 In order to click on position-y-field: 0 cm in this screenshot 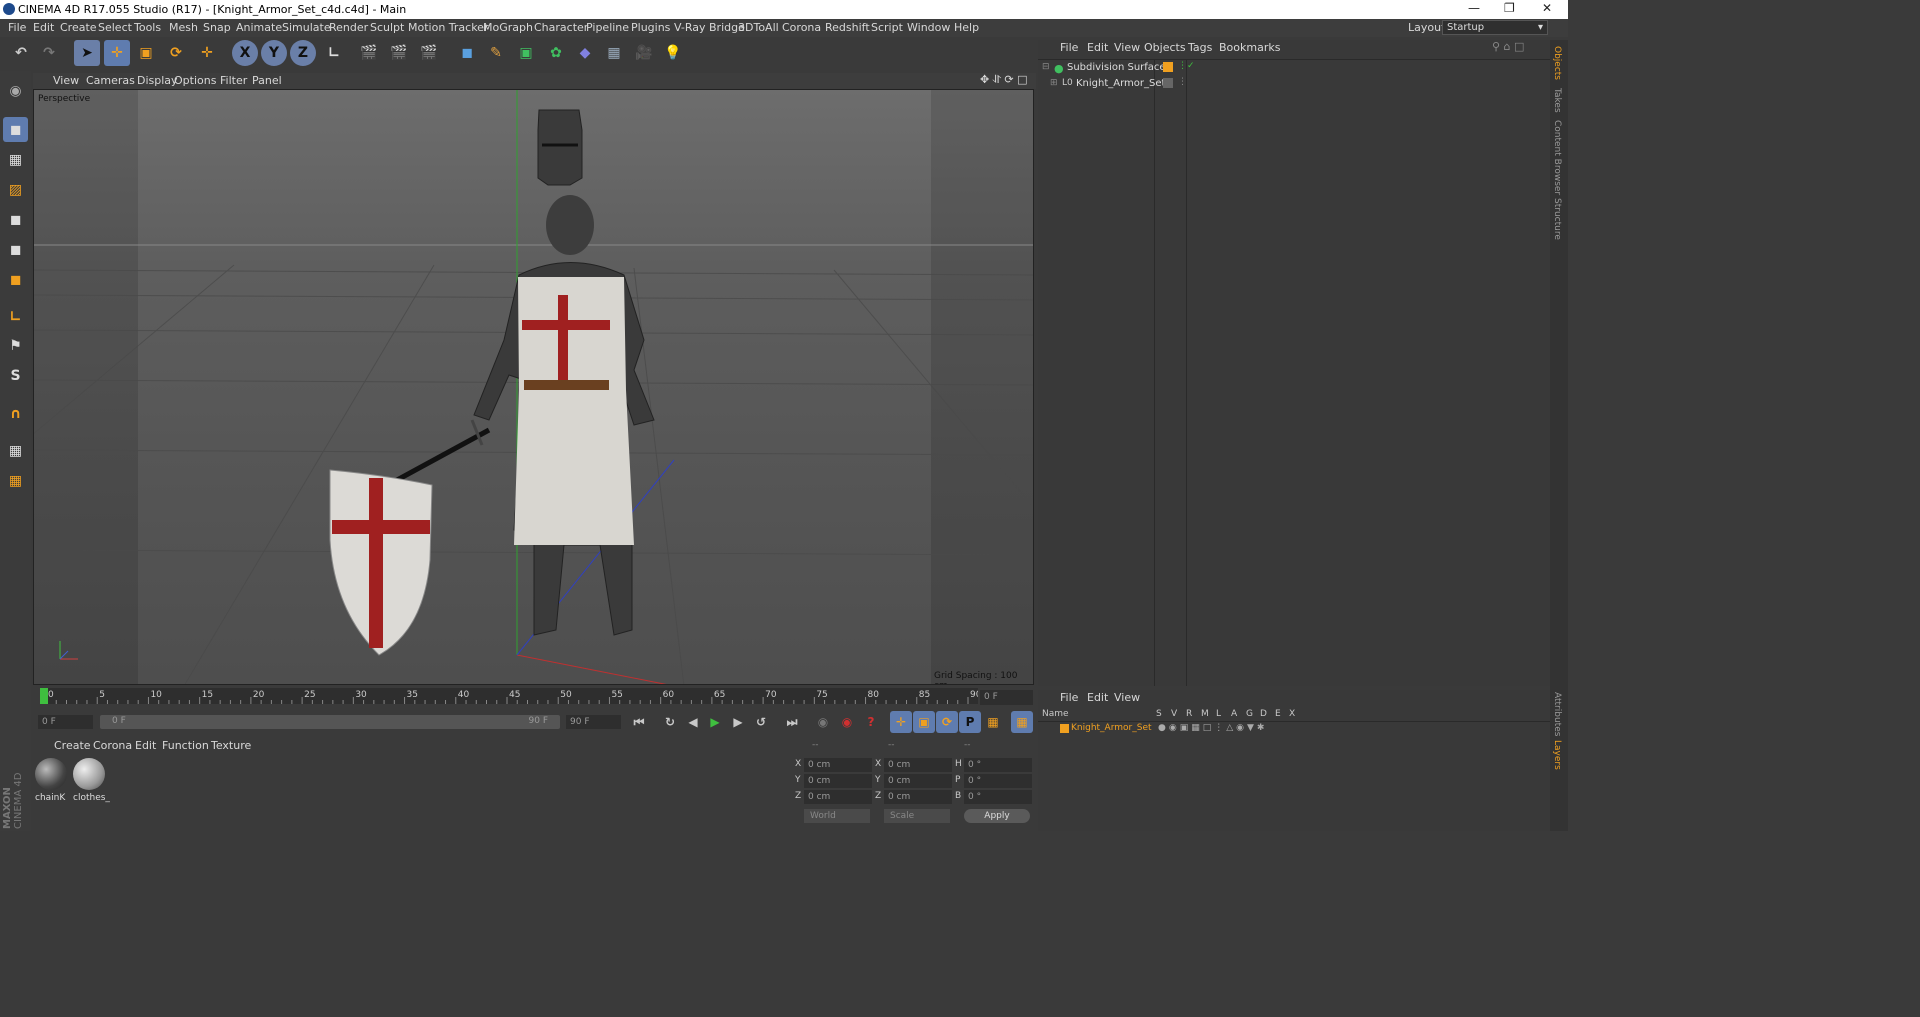, I will do `click(838, 781)`.